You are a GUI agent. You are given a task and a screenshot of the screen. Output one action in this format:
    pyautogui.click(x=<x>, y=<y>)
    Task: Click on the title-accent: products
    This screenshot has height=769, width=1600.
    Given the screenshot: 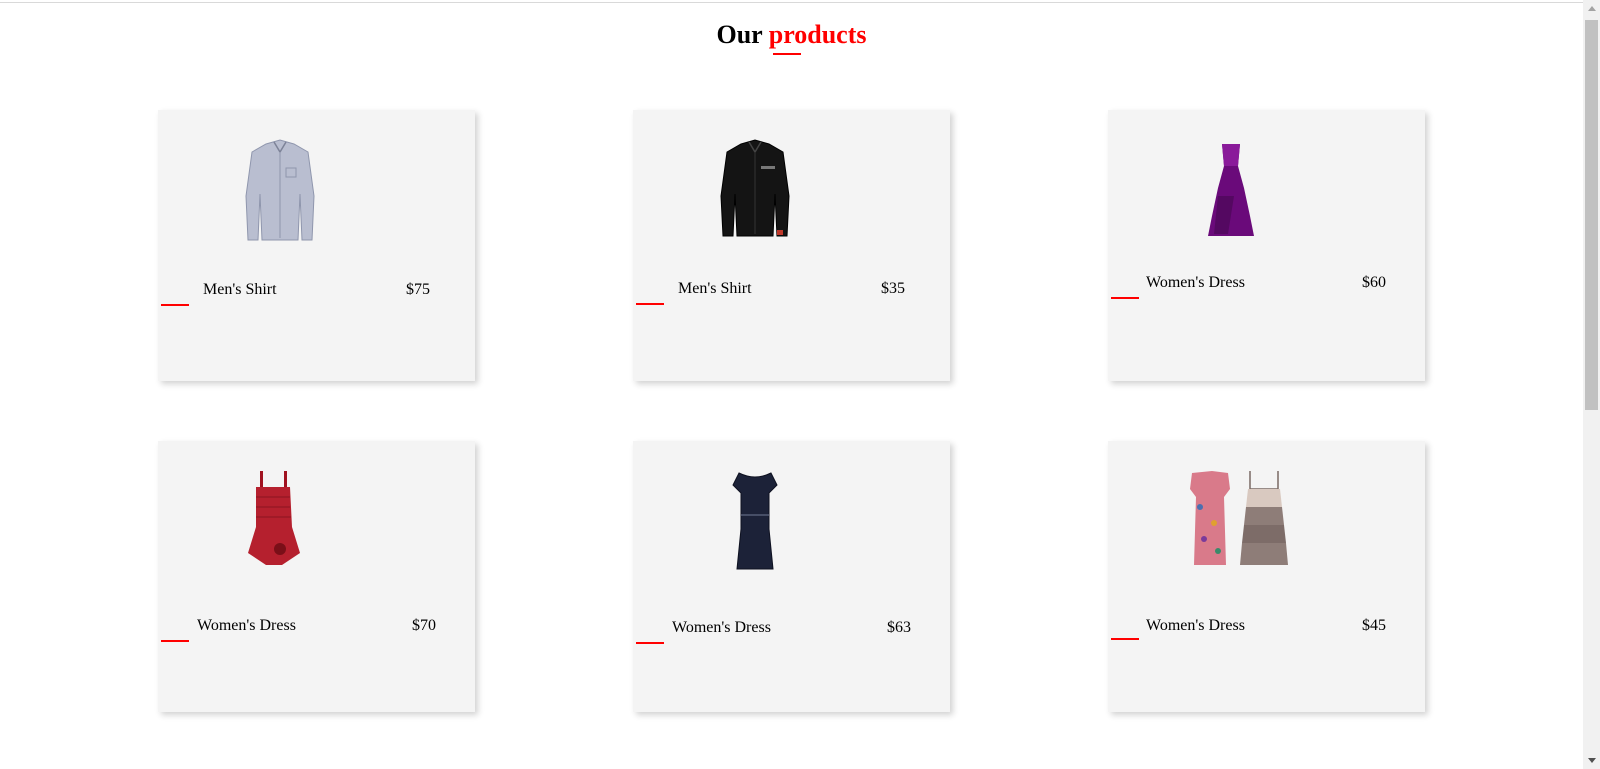 What is the action you would take?
    pyautogui.click(x=817, y=34)
    